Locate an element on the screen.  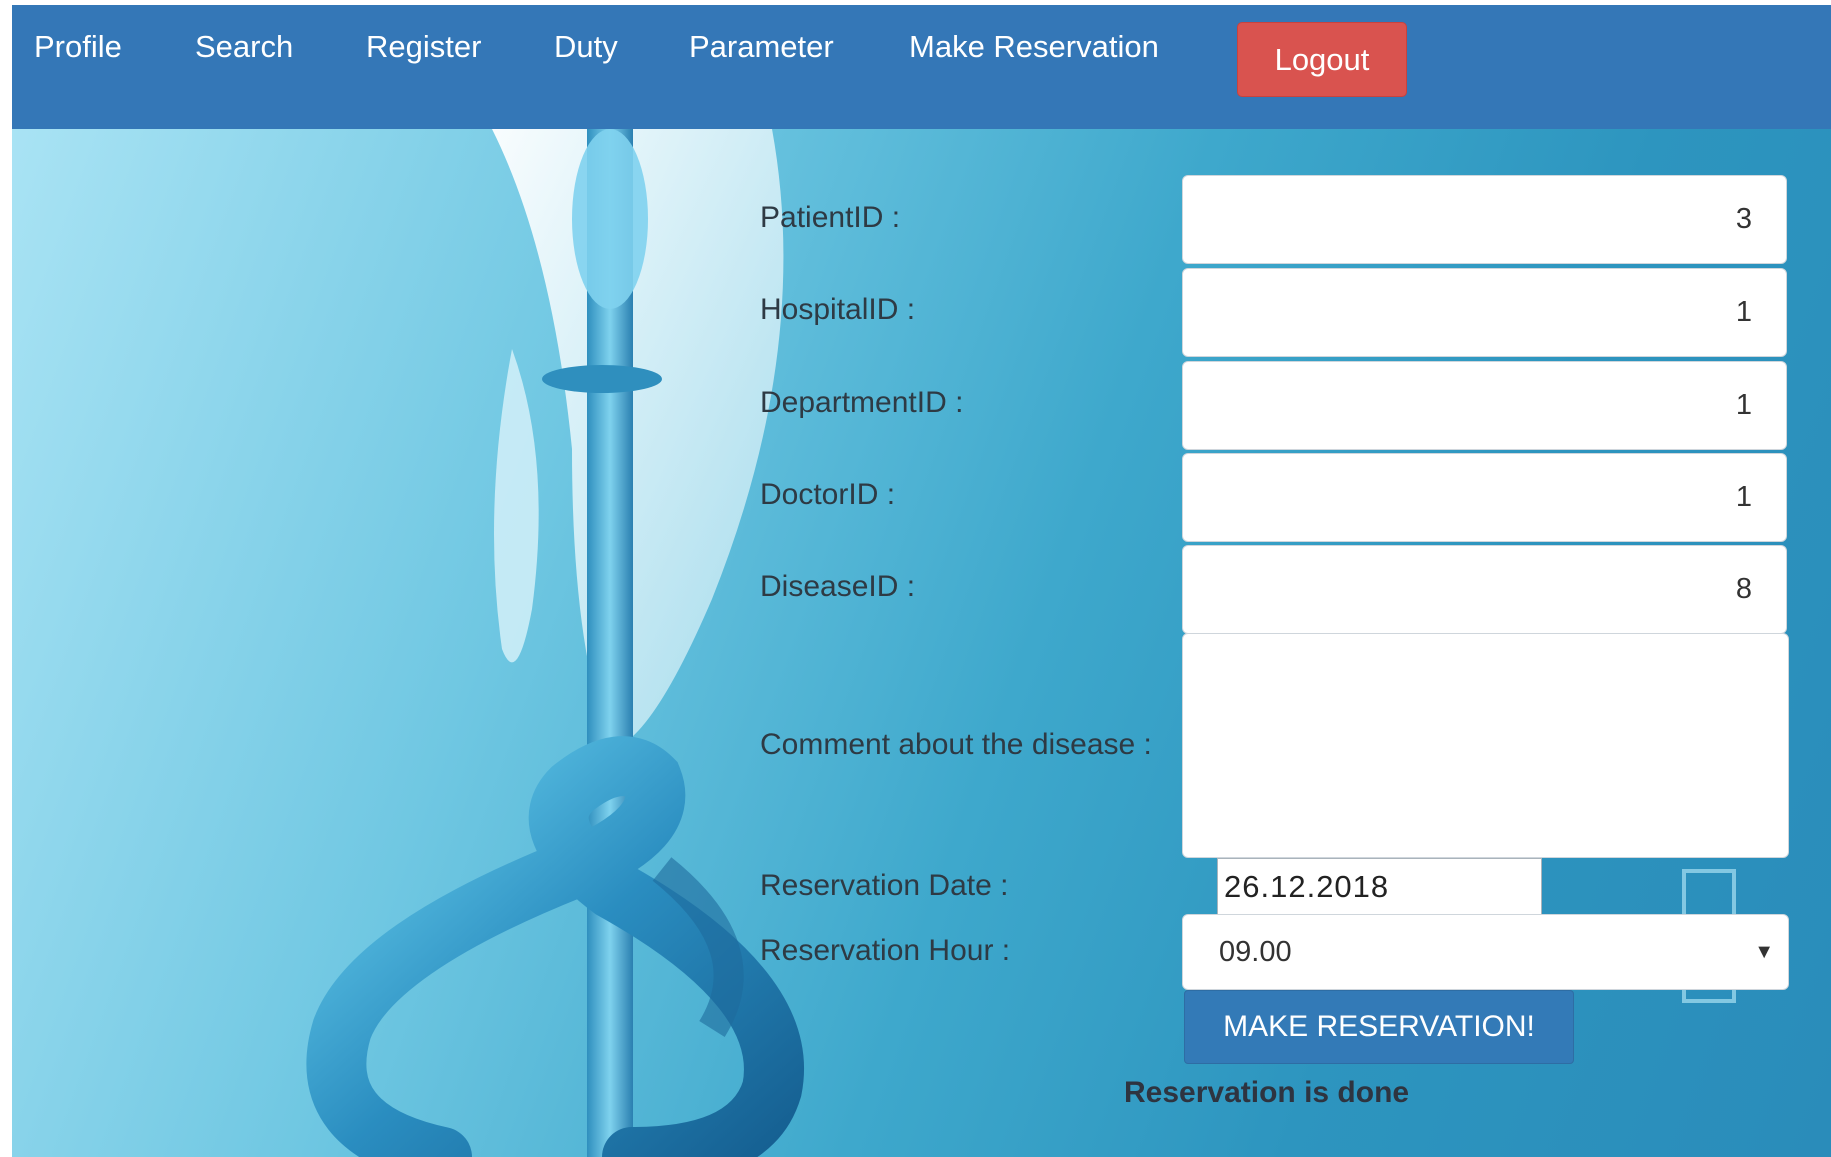
reservation-hour-value: 09.00 is located at coordinates (1255, 952).